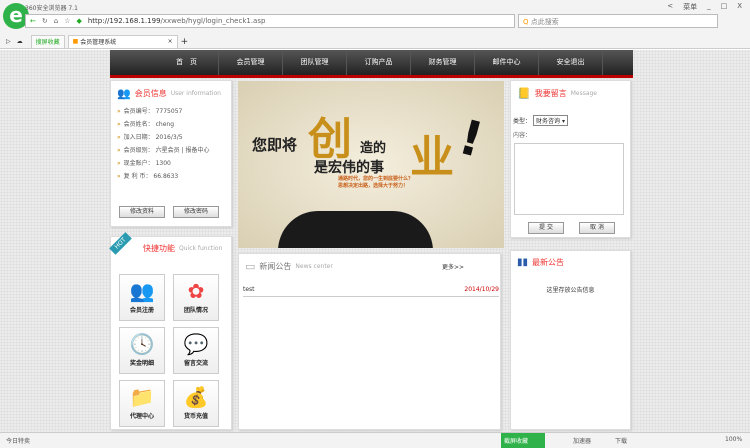 The width and height of the screenshot is (750, 448). What do you see at coordinates (185, 42) in the screenshot?
I see `new-tab-button: +` at bounding box center [185, 42].